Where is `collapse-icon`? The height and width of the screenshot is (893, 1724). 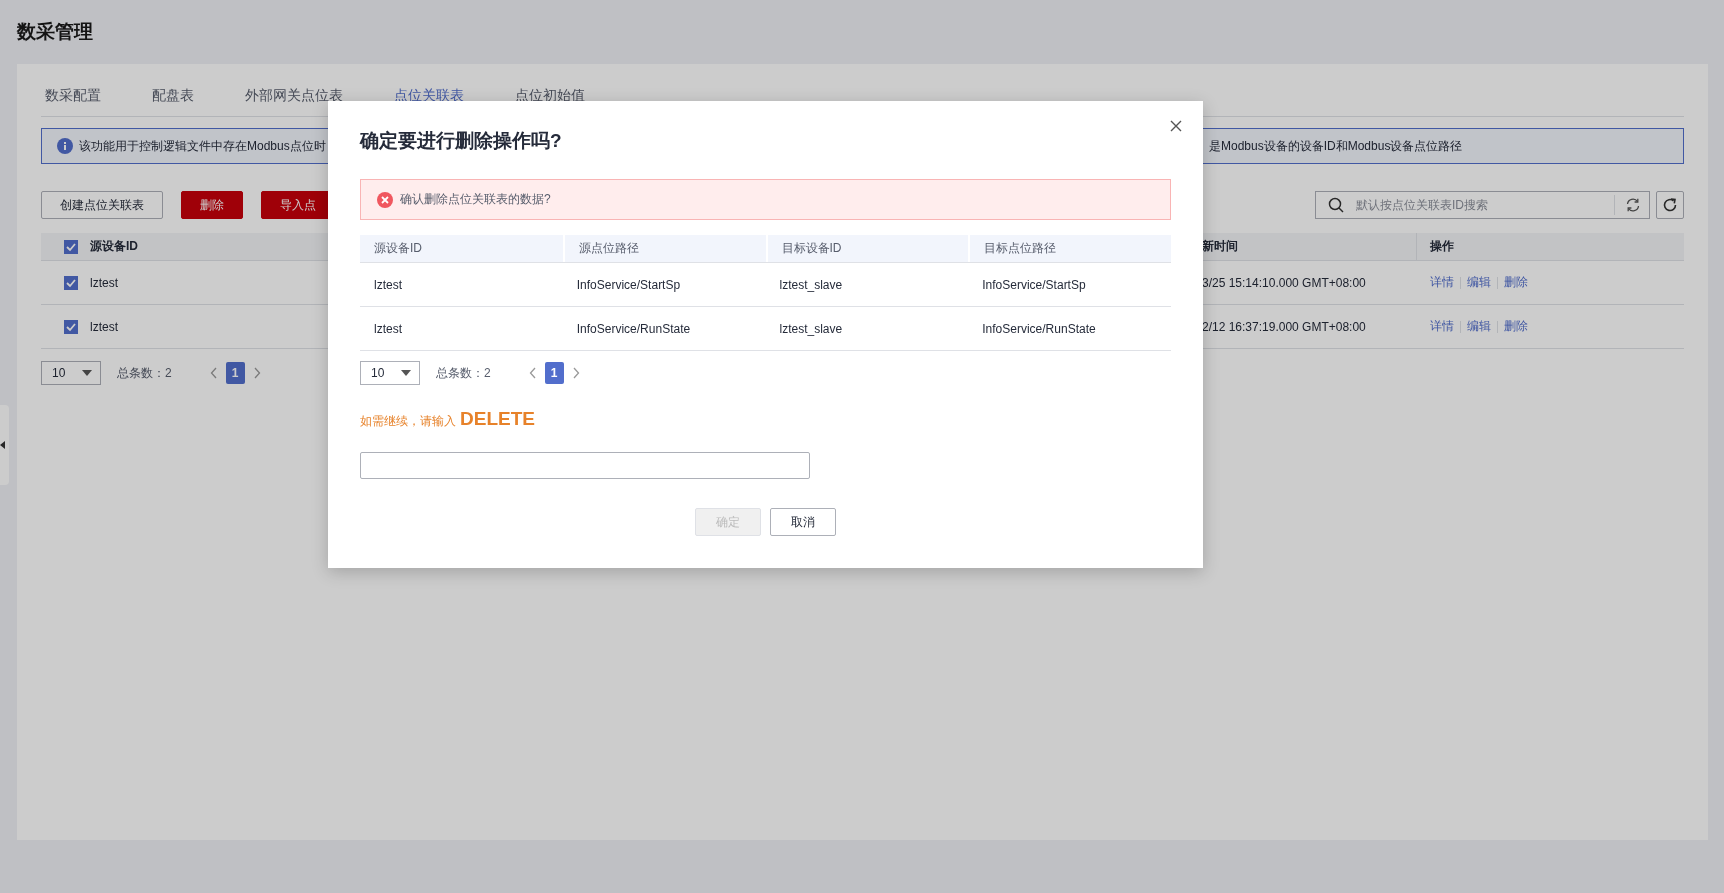
collapse-icon is located at coordinates (3, 445).